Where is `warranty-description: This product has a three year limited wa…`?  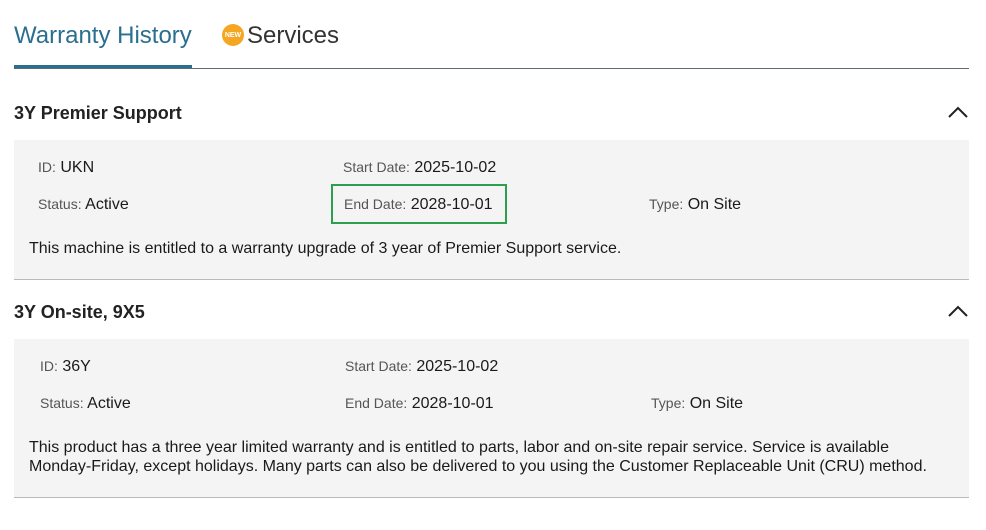
warranty-description: This product has a three year limited wa… is located at coordinates (478, 457).